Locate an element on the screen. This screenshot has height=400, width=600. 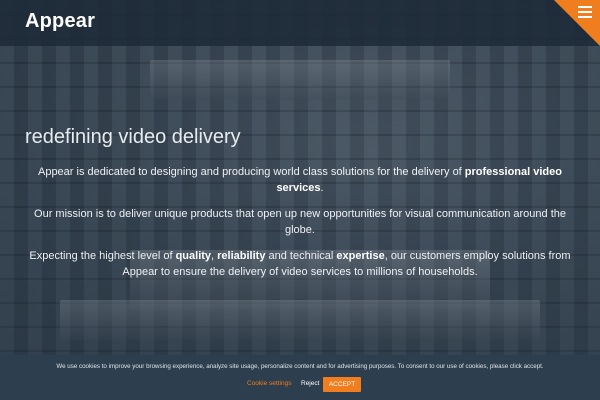
site-logo: Appear is located at coordinates (60, 21).